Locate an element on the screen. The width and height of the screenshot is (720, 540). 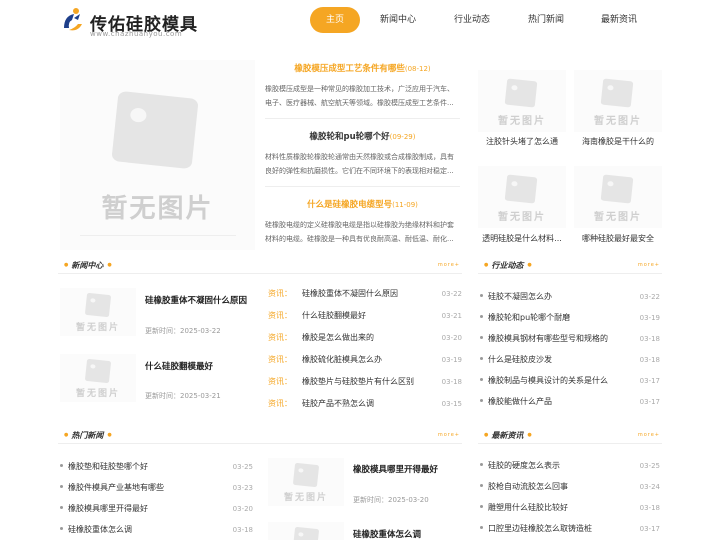
thumb-caption: 哪种硅胶最好最安全 is located at coordinates (618, 238).